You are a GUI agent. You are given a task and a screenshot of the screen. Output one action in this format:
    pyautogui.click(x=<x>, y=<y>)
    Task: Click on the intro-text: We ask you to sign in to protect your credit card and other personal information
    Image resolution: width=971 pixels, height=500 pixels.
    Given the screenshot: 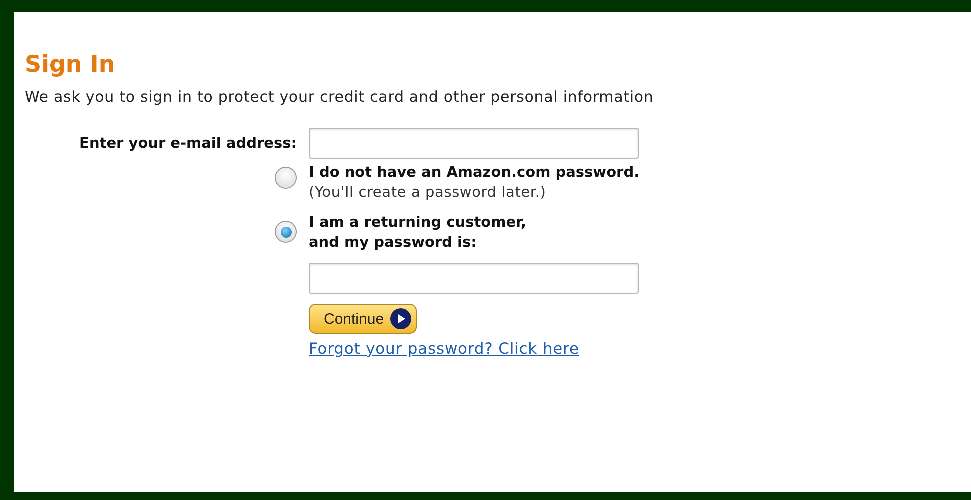 What is the action you would take?
    pyautogui.click(x=340, y=97)
    